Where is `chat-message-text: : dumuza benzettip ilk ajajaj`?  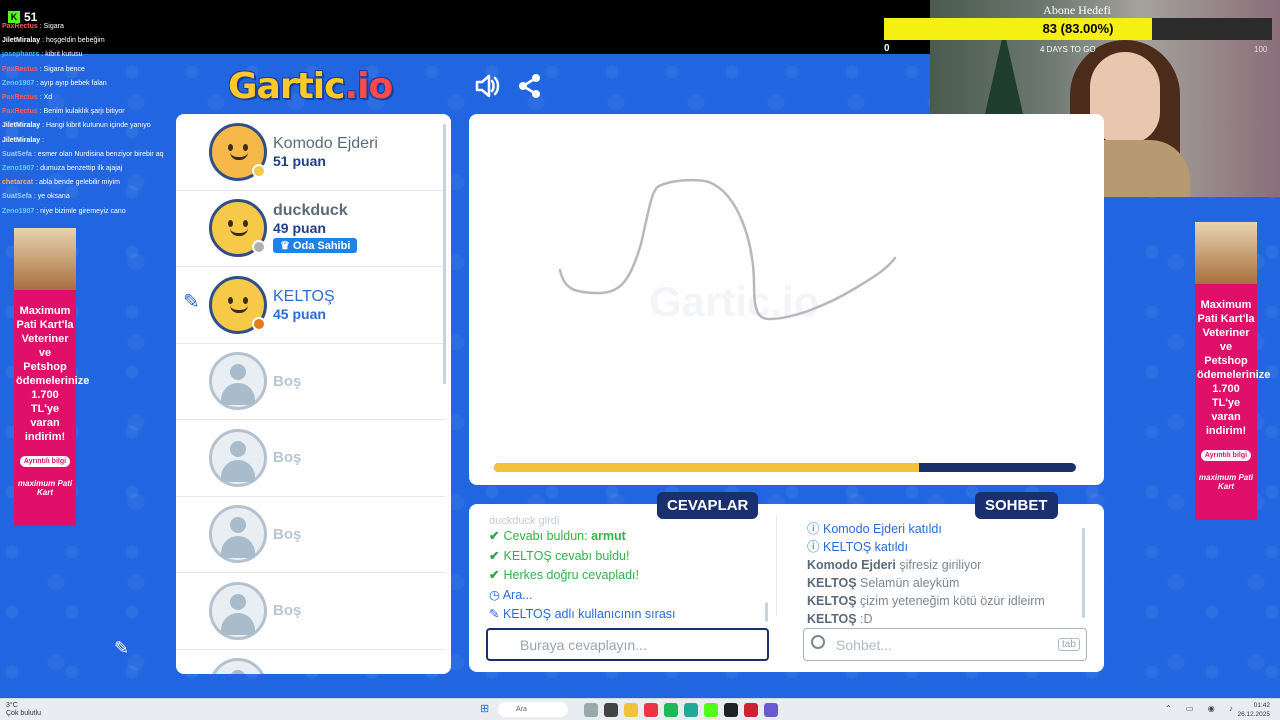
chat-message-text: : dumuza benzettip ilk ajajaj is located at coordinates (78, 169).